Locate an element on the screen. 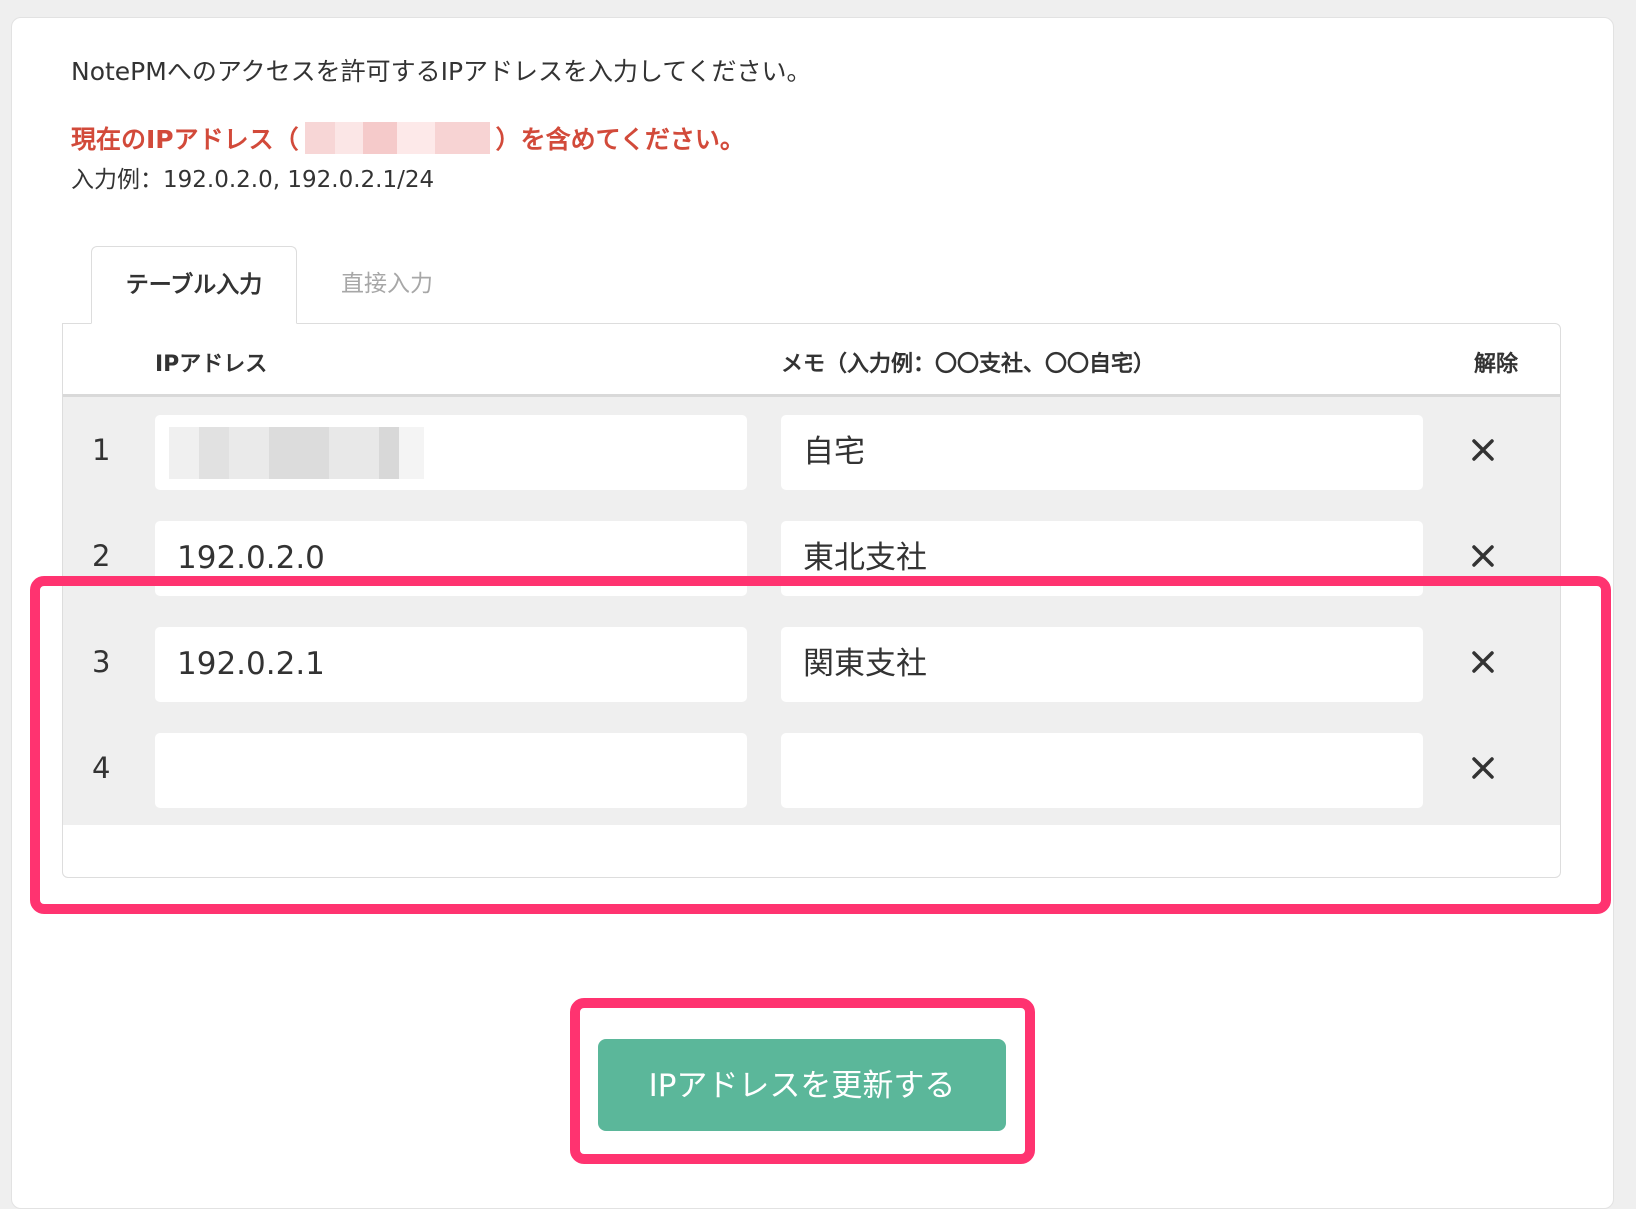 This screenshot has height=1209, width=1636. table-row: 4 is located at coordinates (811, 770).